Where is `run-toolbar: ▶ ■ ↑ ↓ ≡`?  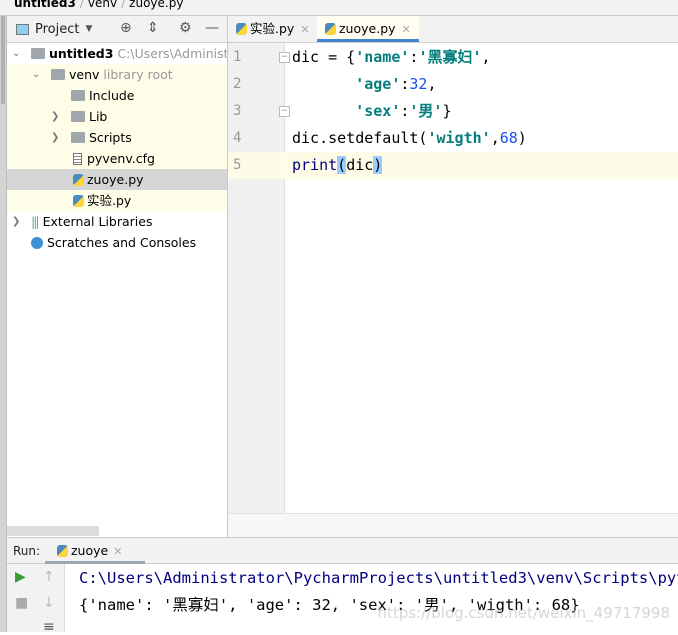
run-toolbar: ▶ ■ ↑ ↓ ≡ is located at coordinates (36, 599).